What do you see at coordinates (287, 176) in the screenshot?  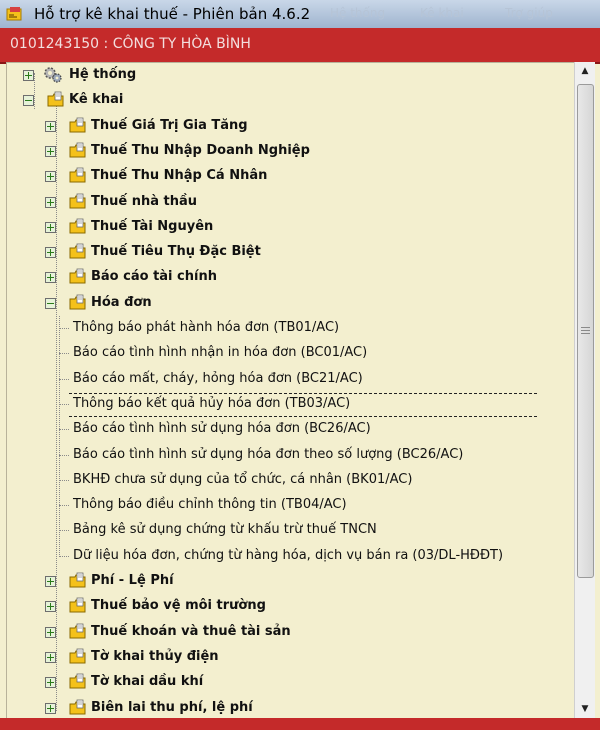 I see `tree-group-item: Thuế Thu Nhập Cá Nhân` at bounding box center [287, 176].